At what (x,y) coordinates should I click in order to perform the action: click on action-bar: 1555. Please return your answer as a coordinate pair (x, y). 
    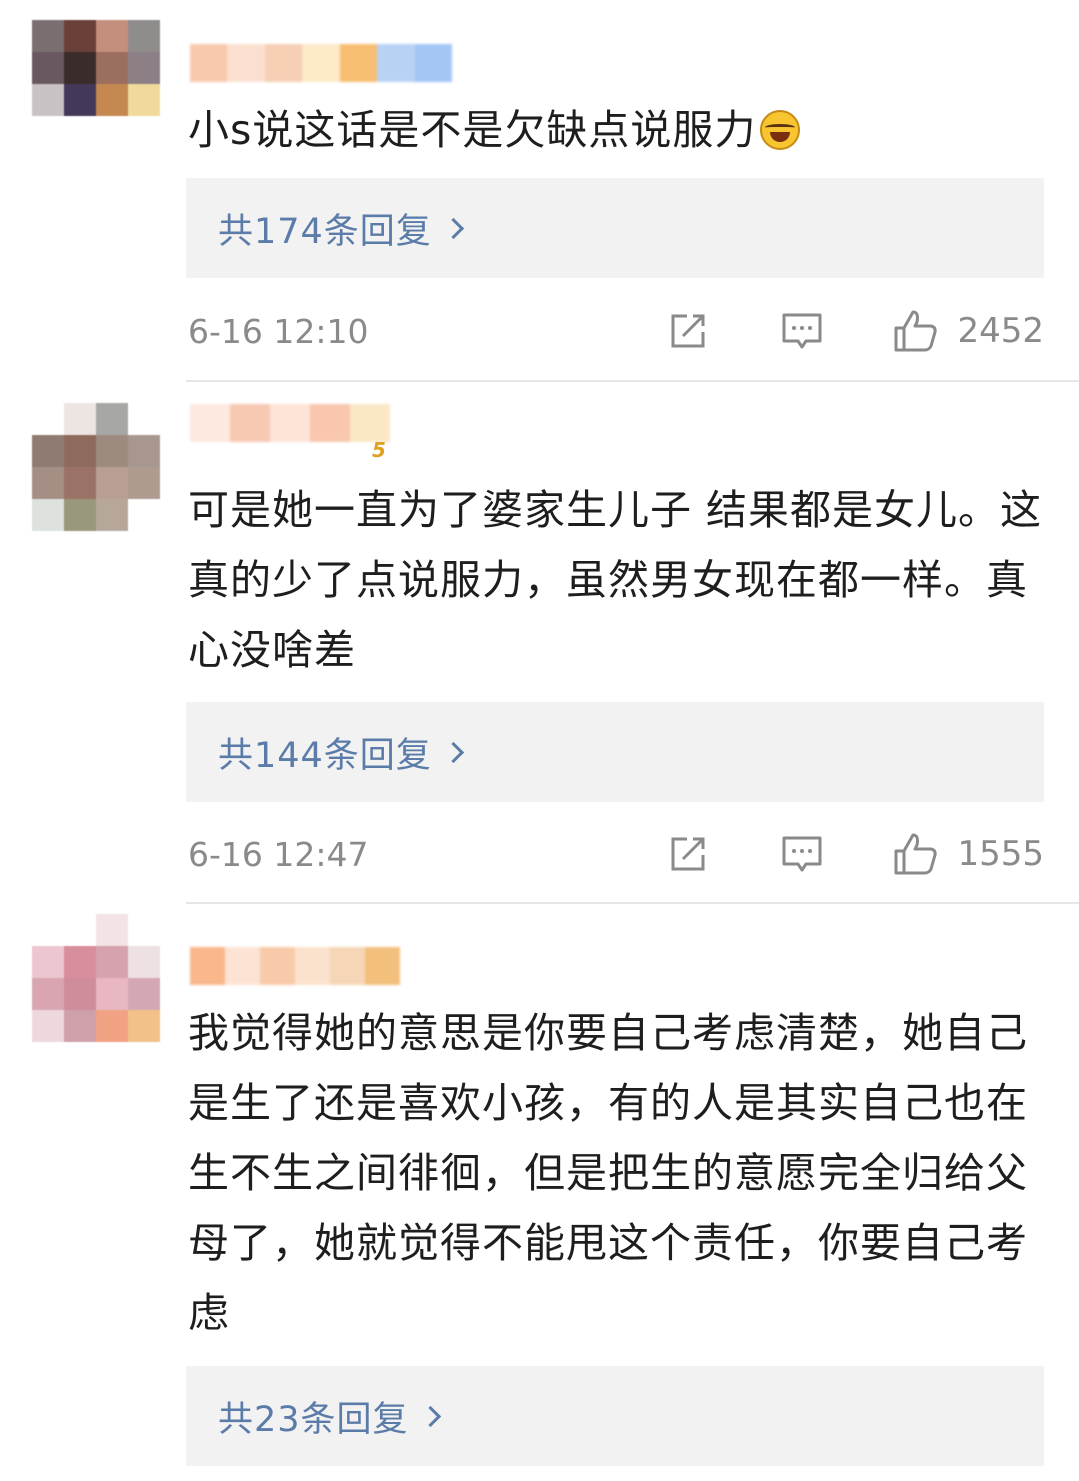
    Looking at the image, I should click on (855, 854).